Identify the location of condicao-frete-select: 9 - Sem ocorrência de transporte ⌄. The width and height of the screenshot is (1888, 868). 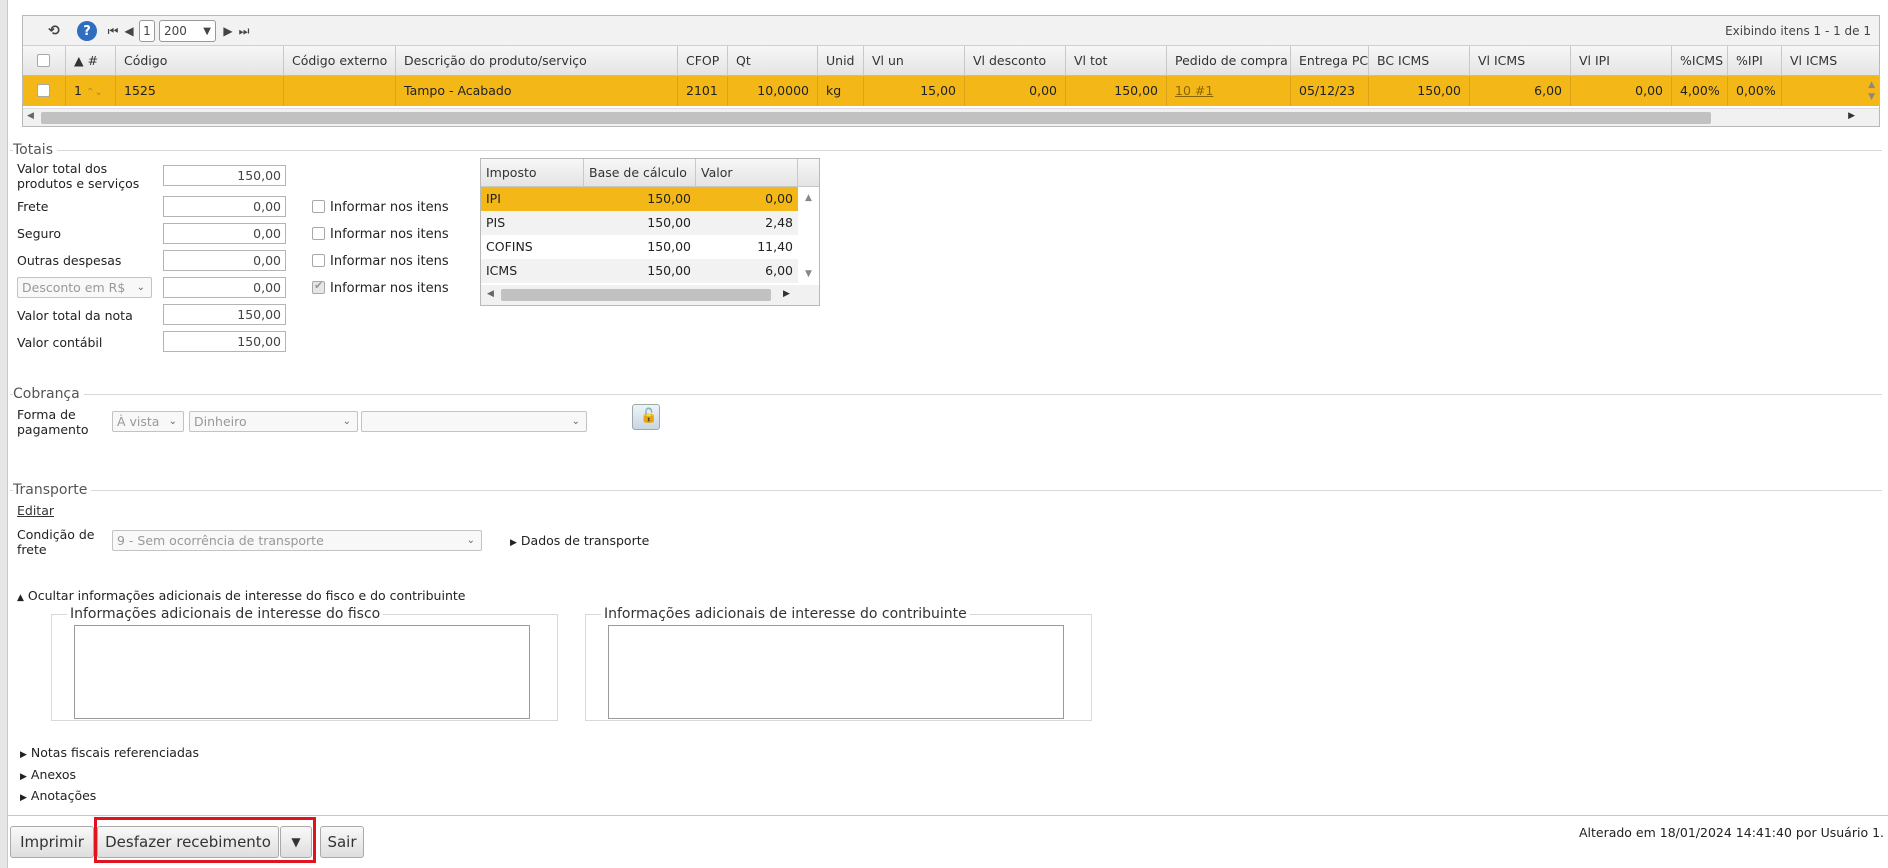
(297, 540).